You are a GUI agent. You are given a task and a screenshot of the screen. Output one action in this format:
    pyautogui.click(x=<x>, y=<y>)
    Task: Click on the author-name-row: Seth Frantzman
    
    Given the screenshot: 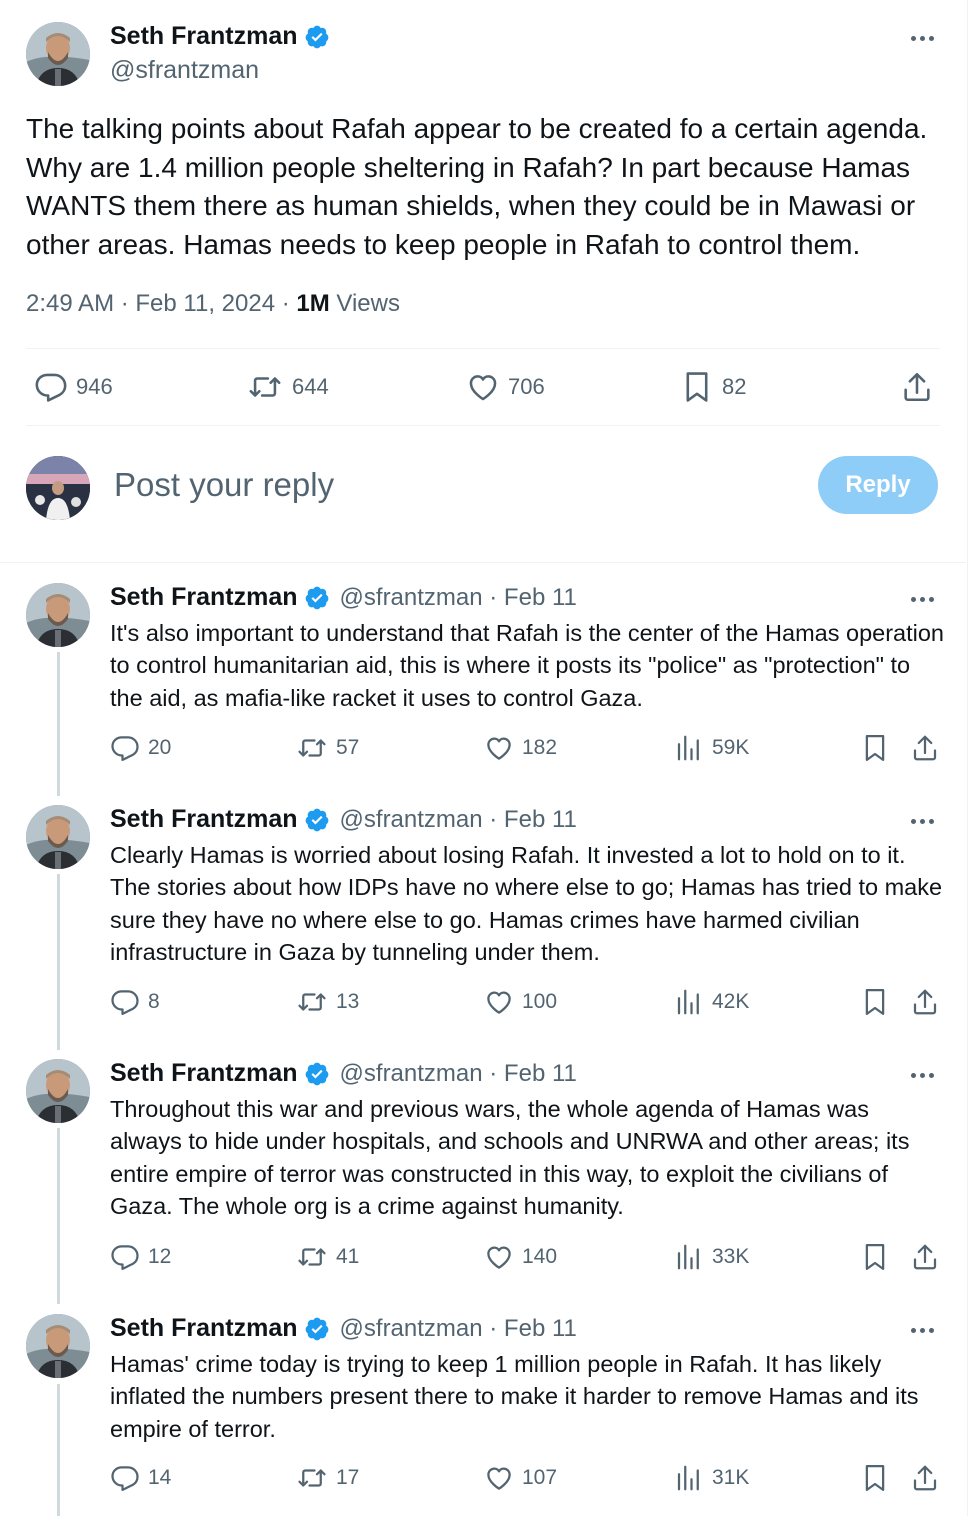 What is the action you would take?
    pyautogui.click(x=220, y=36)
    